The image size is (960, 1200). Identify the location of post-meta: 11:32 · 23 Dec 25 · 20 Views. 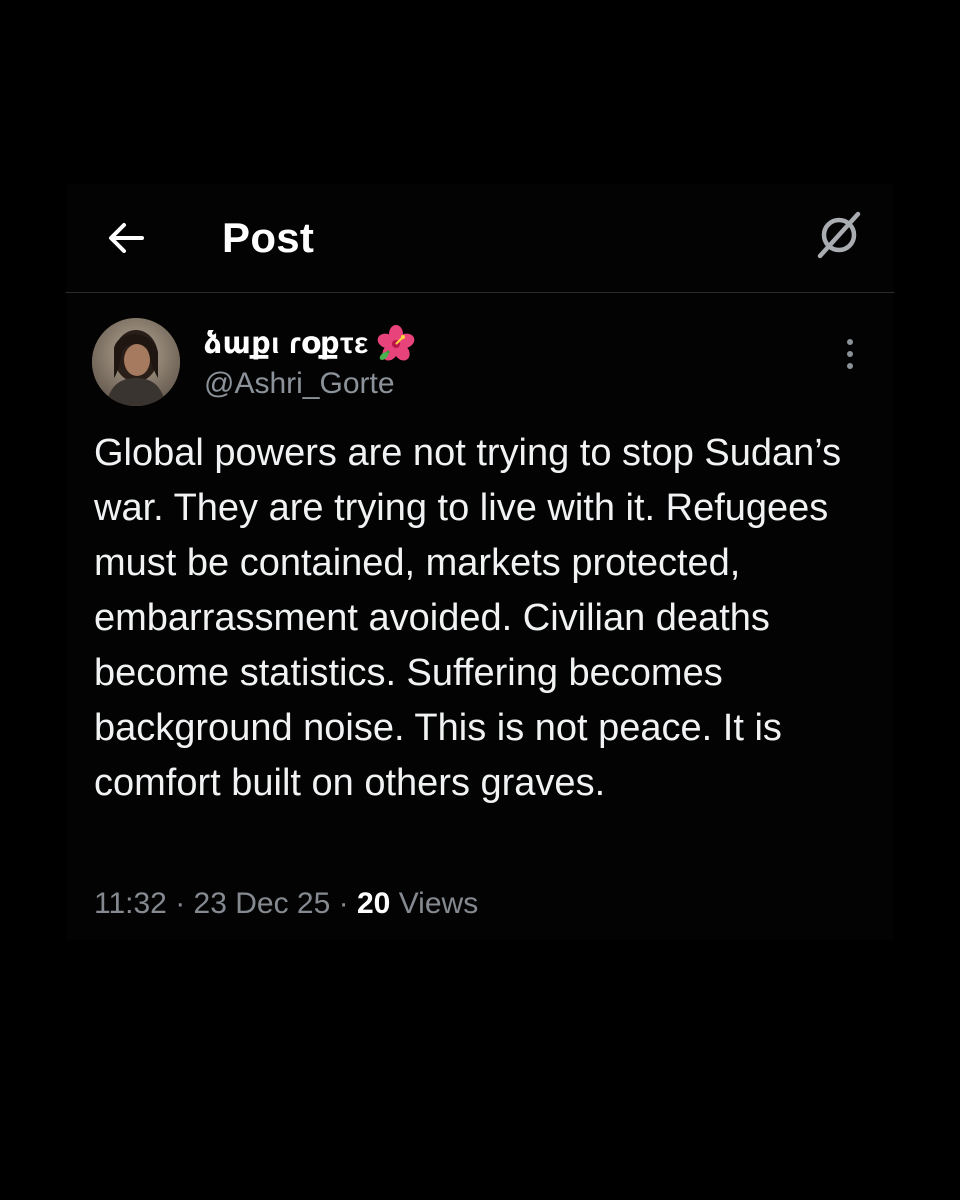
(286, 904).